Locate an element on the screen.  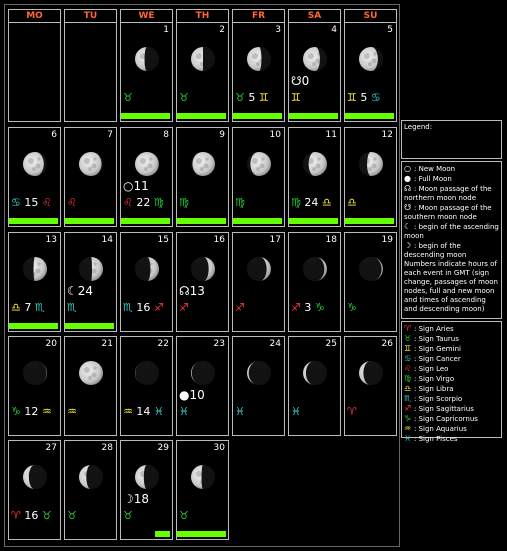
legend-title-box: Legend: is located at coordinates (451, 139).